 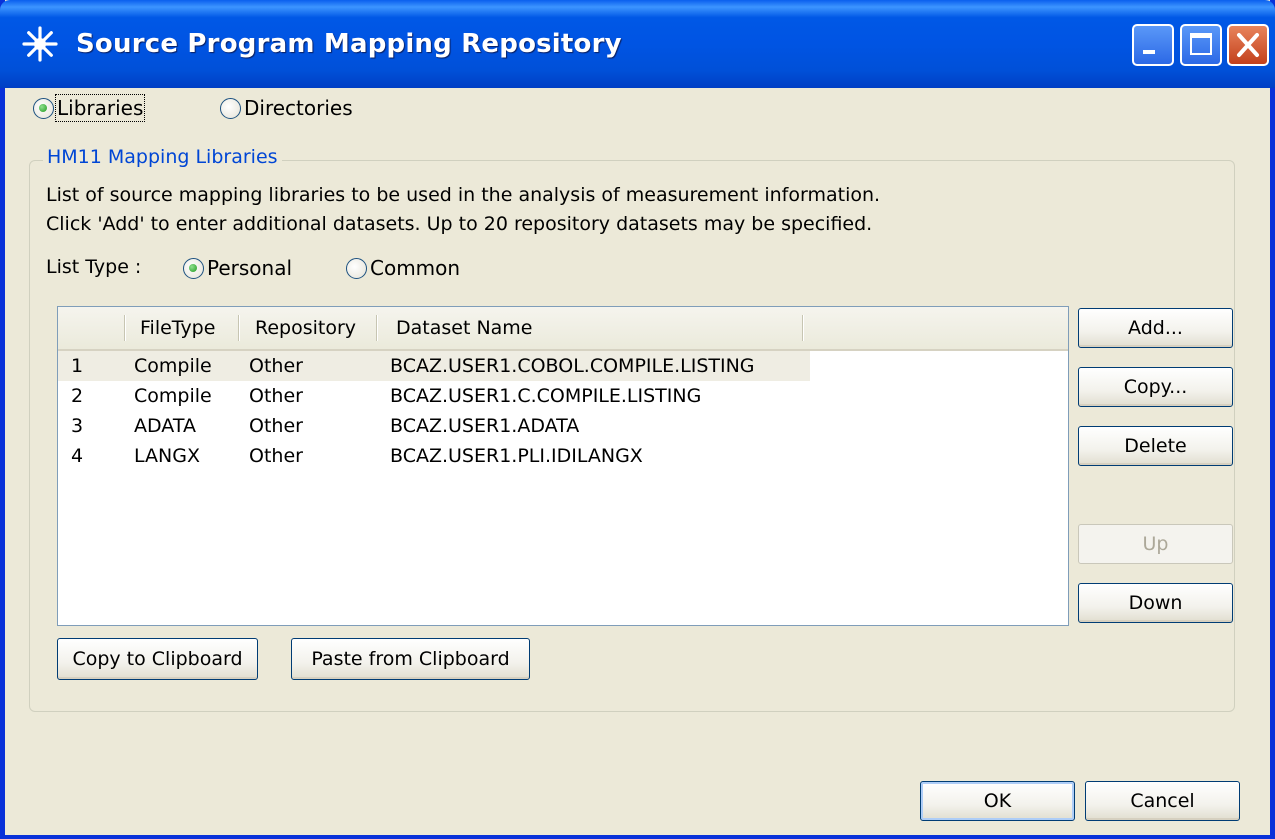 I want to click on row-number: 3, so click(x=77, y=426).